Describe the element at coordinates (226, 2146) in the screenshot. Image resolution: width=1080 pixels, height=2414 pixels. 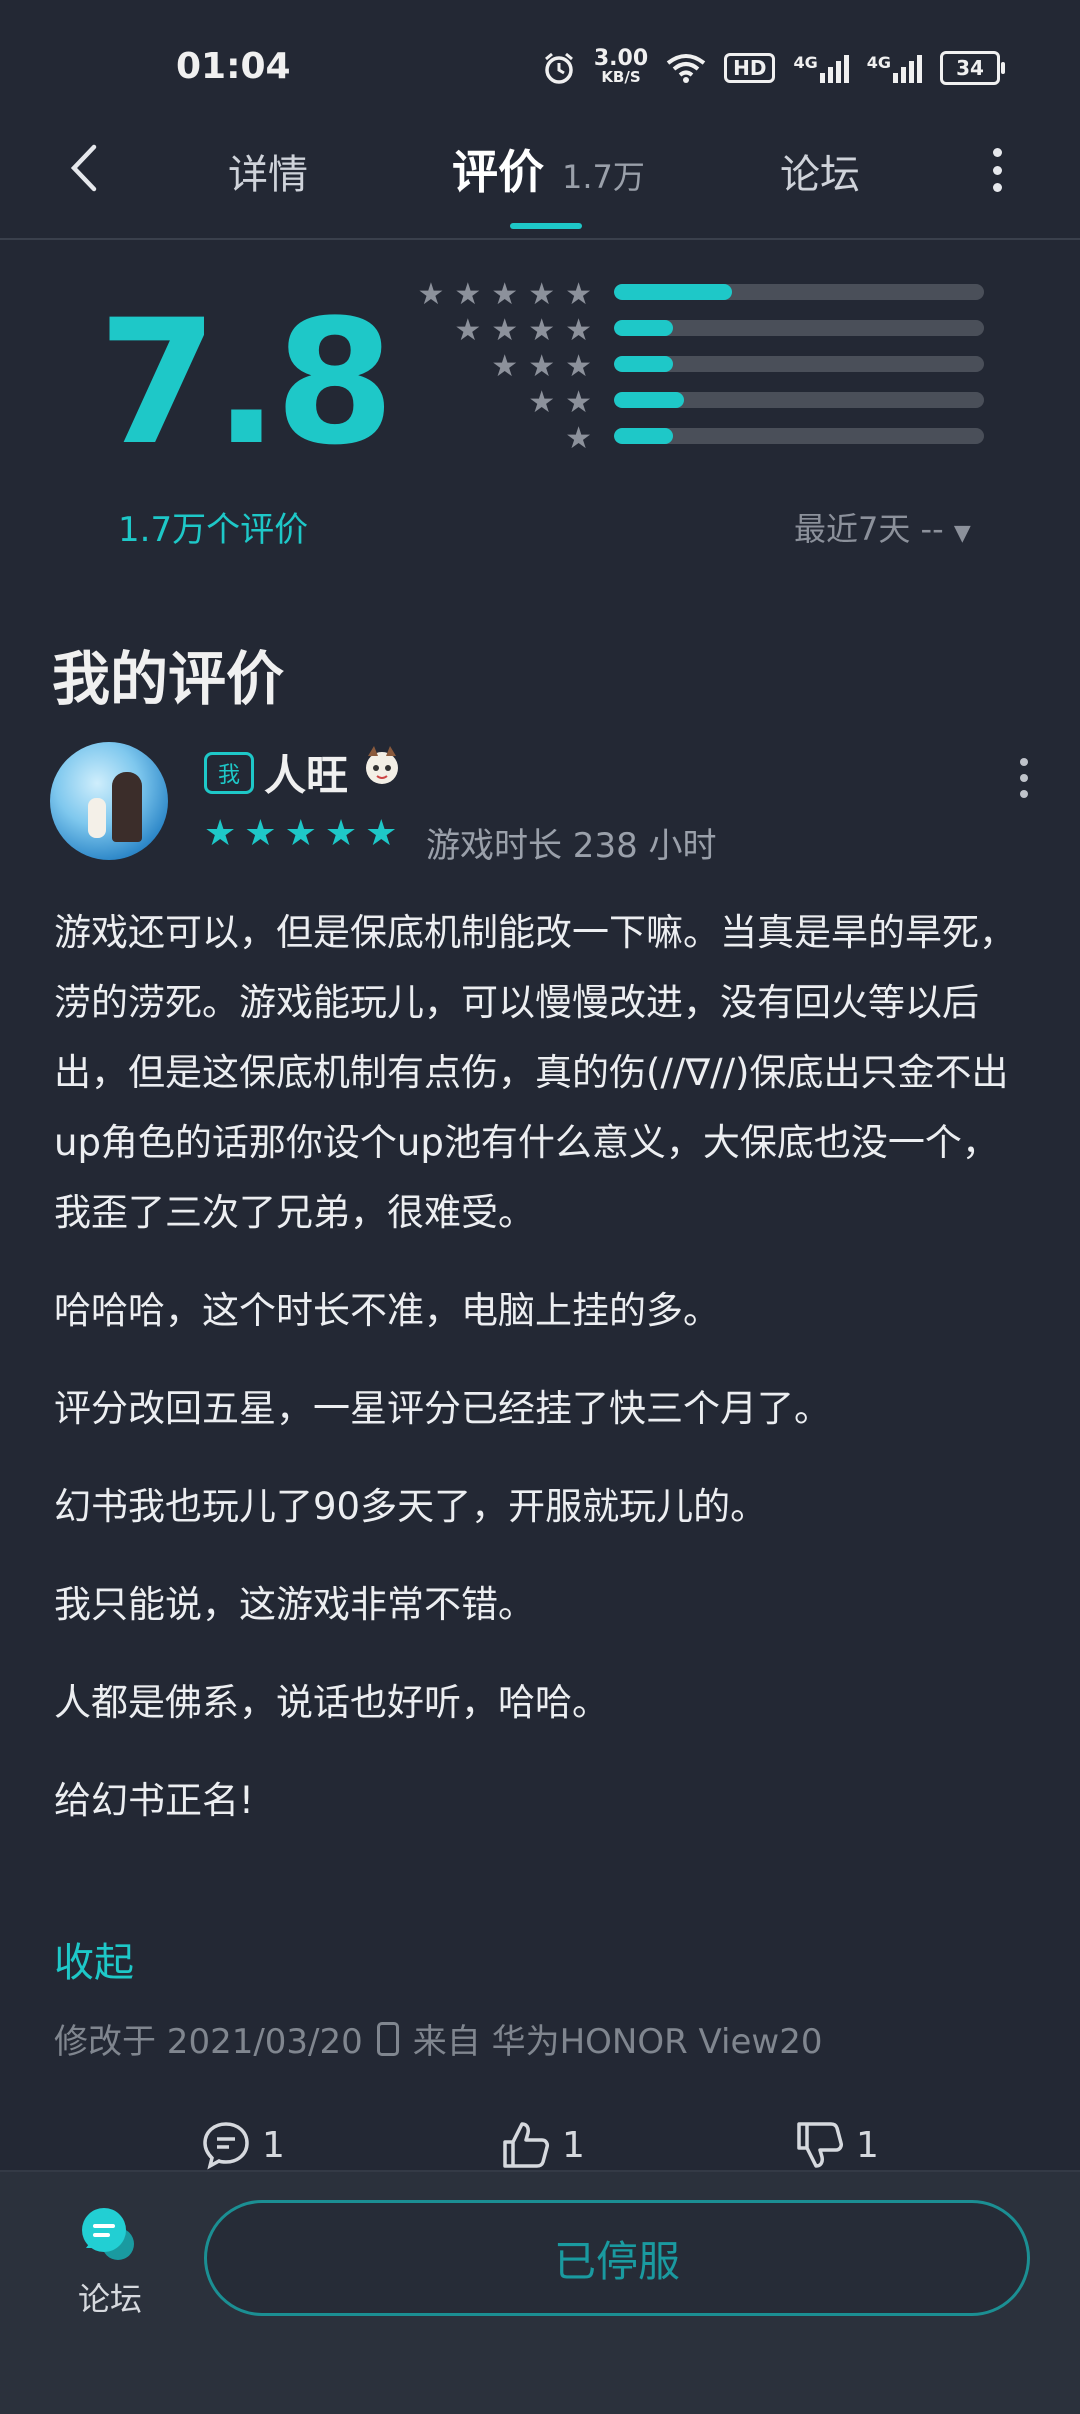
I see `comment-icon` at that location.